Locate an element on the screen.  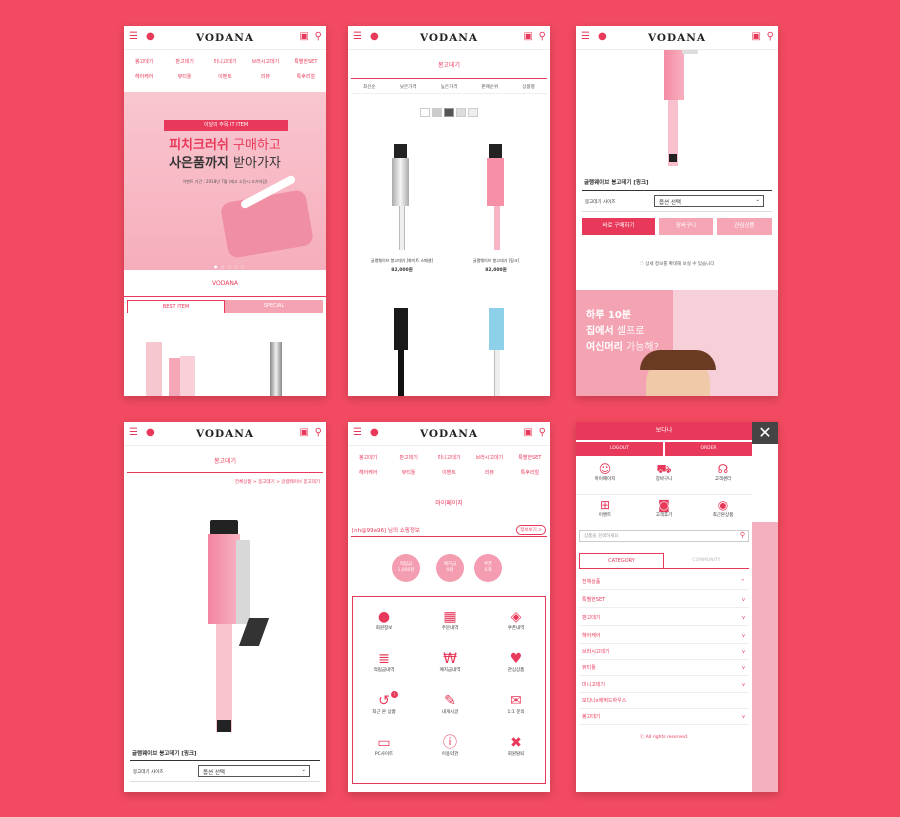
grid-4-view-icon is located at coordinates (473, 112).